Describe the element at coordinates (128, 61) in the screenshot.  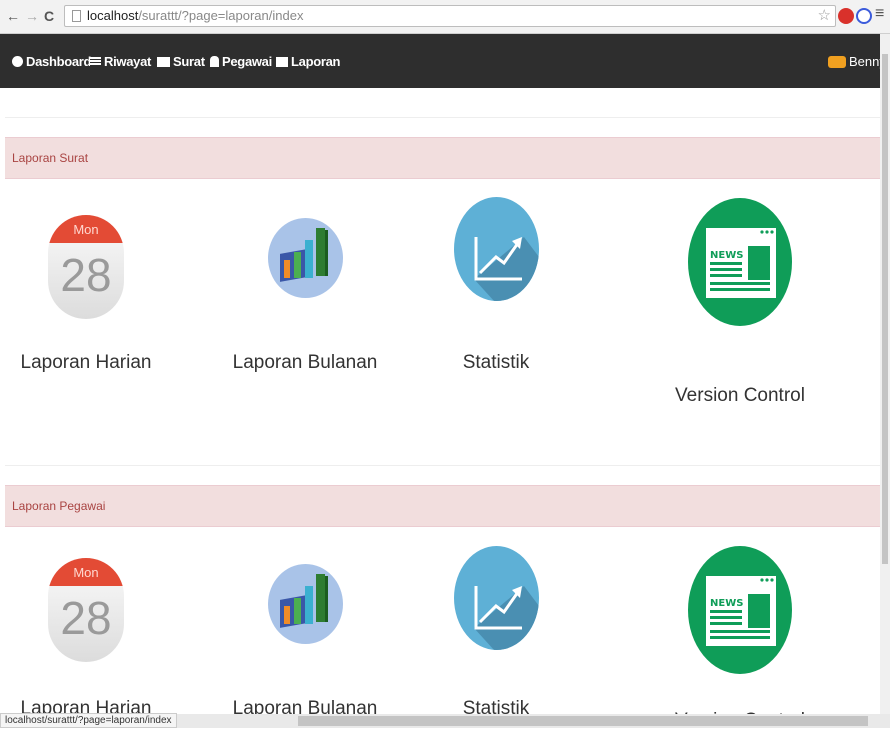
I see `nav-label: Riwayat` at that location.